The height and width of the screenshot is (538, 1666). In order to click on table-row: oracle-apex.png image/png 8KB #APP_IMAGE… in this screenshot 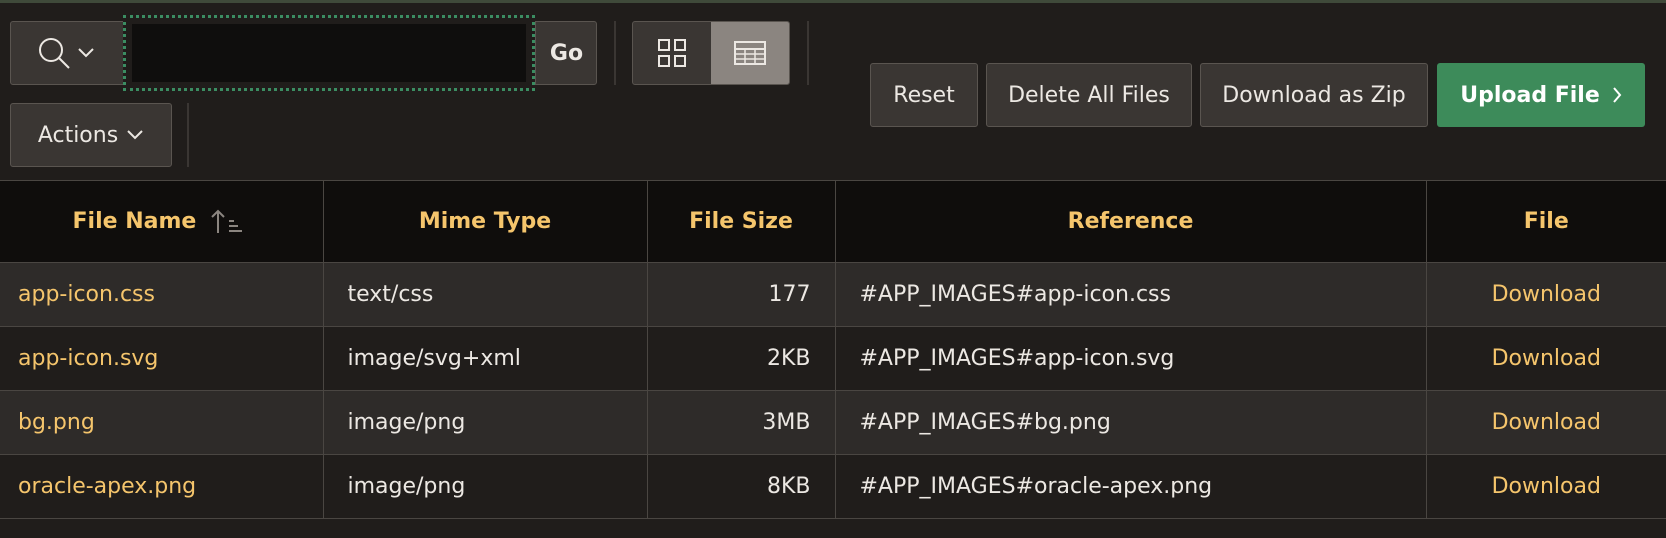, I will do `click(833, 486)`.